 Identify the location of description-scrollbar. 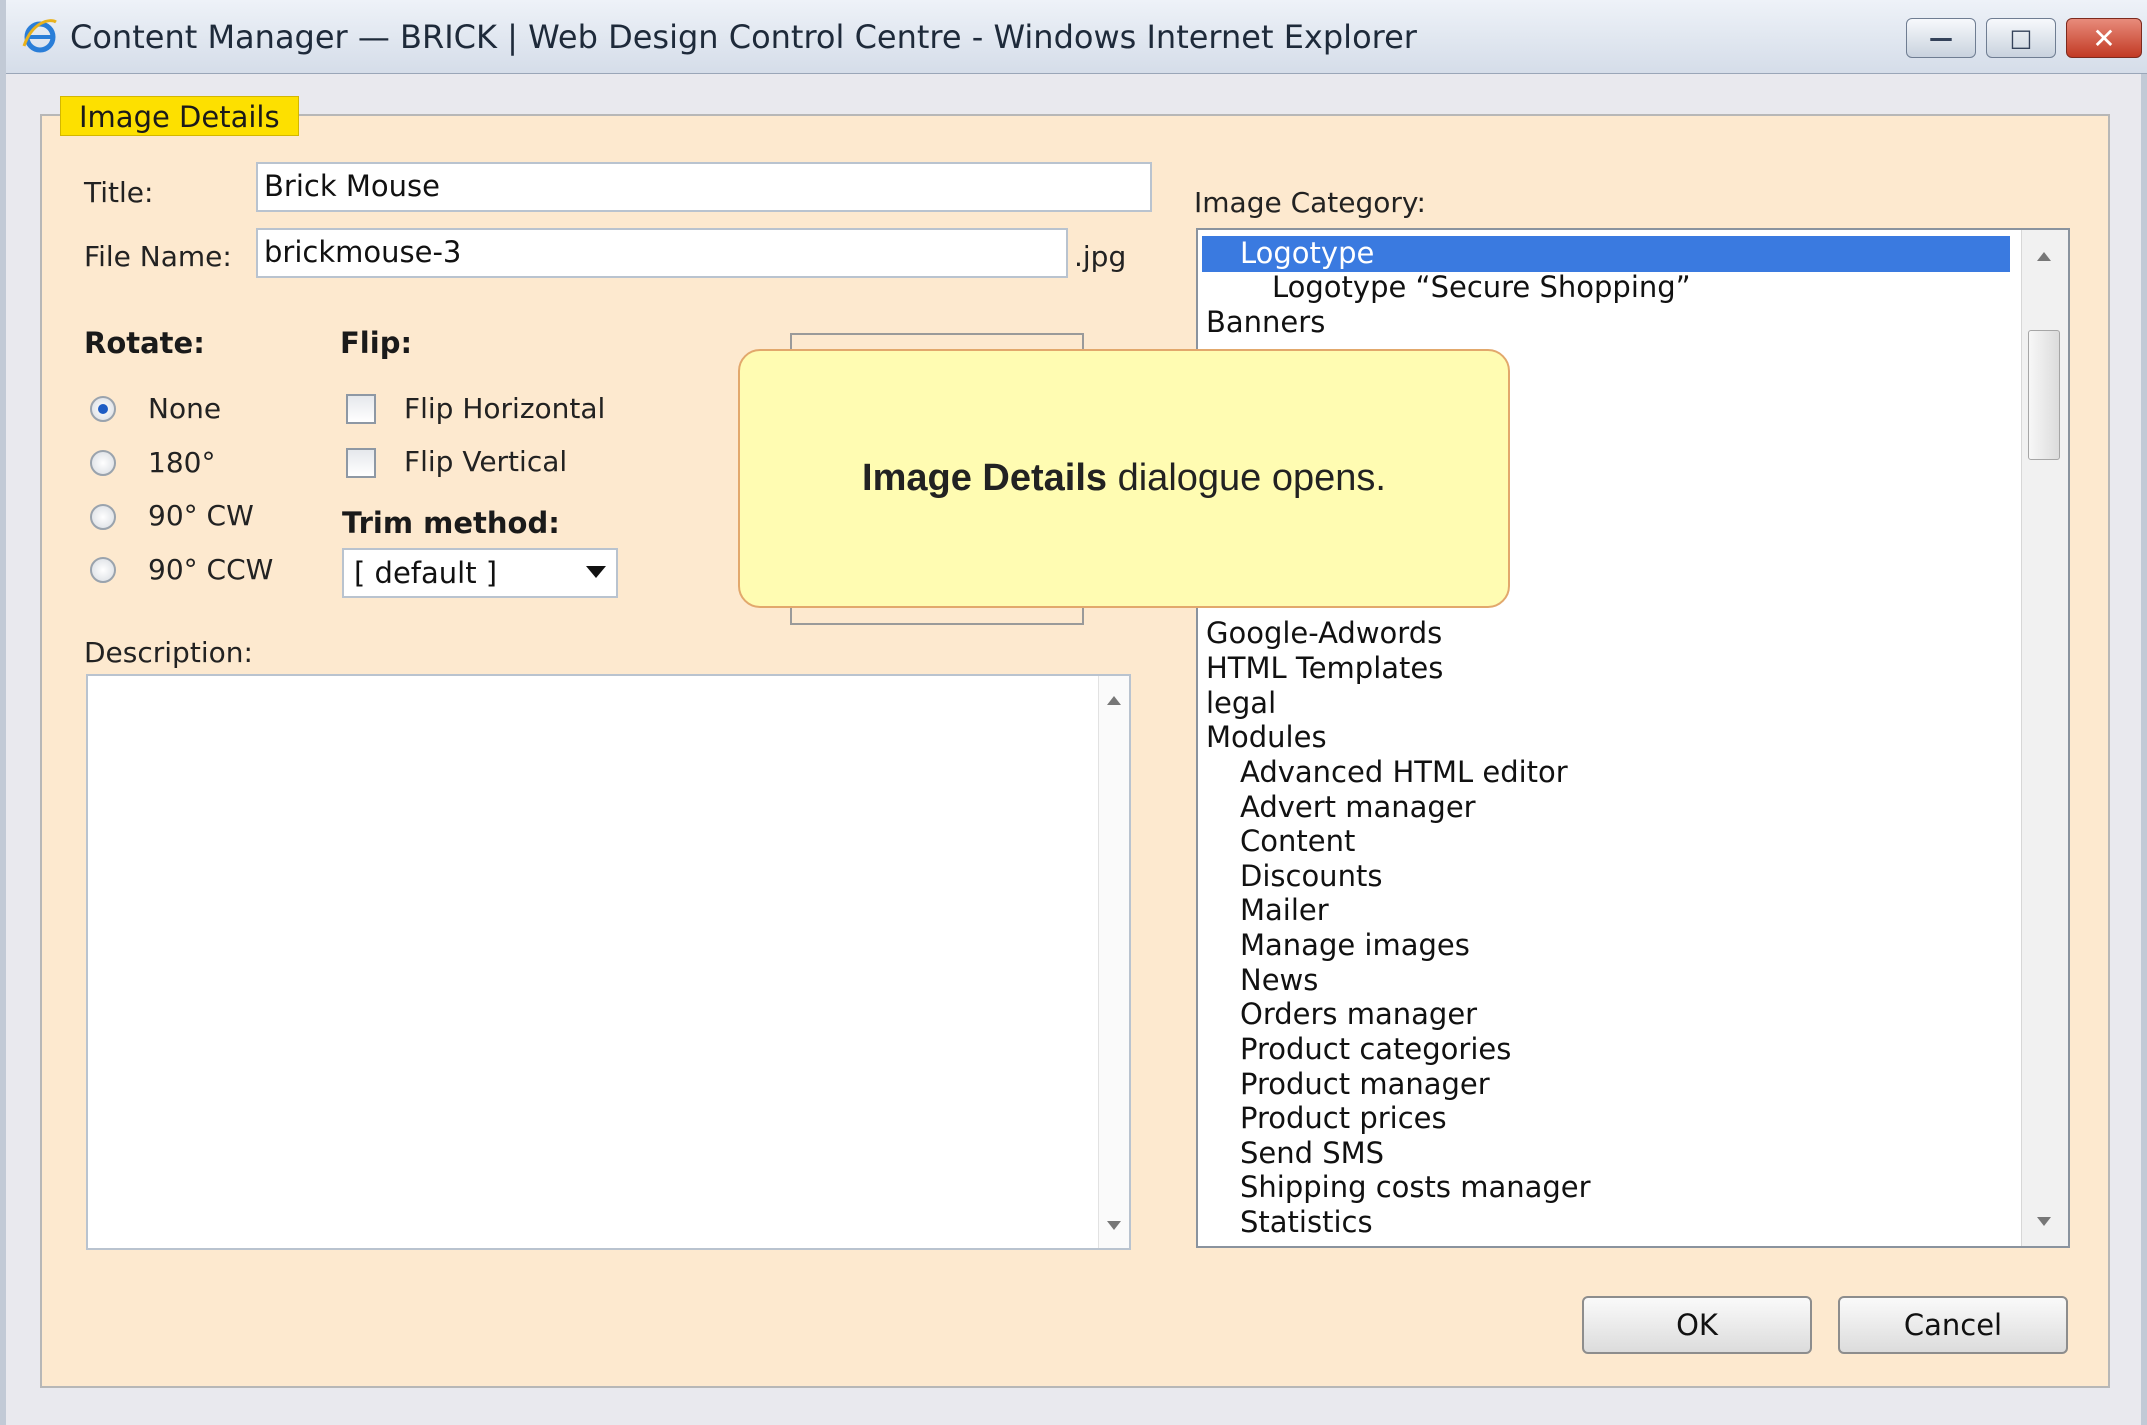
(1113, 962).